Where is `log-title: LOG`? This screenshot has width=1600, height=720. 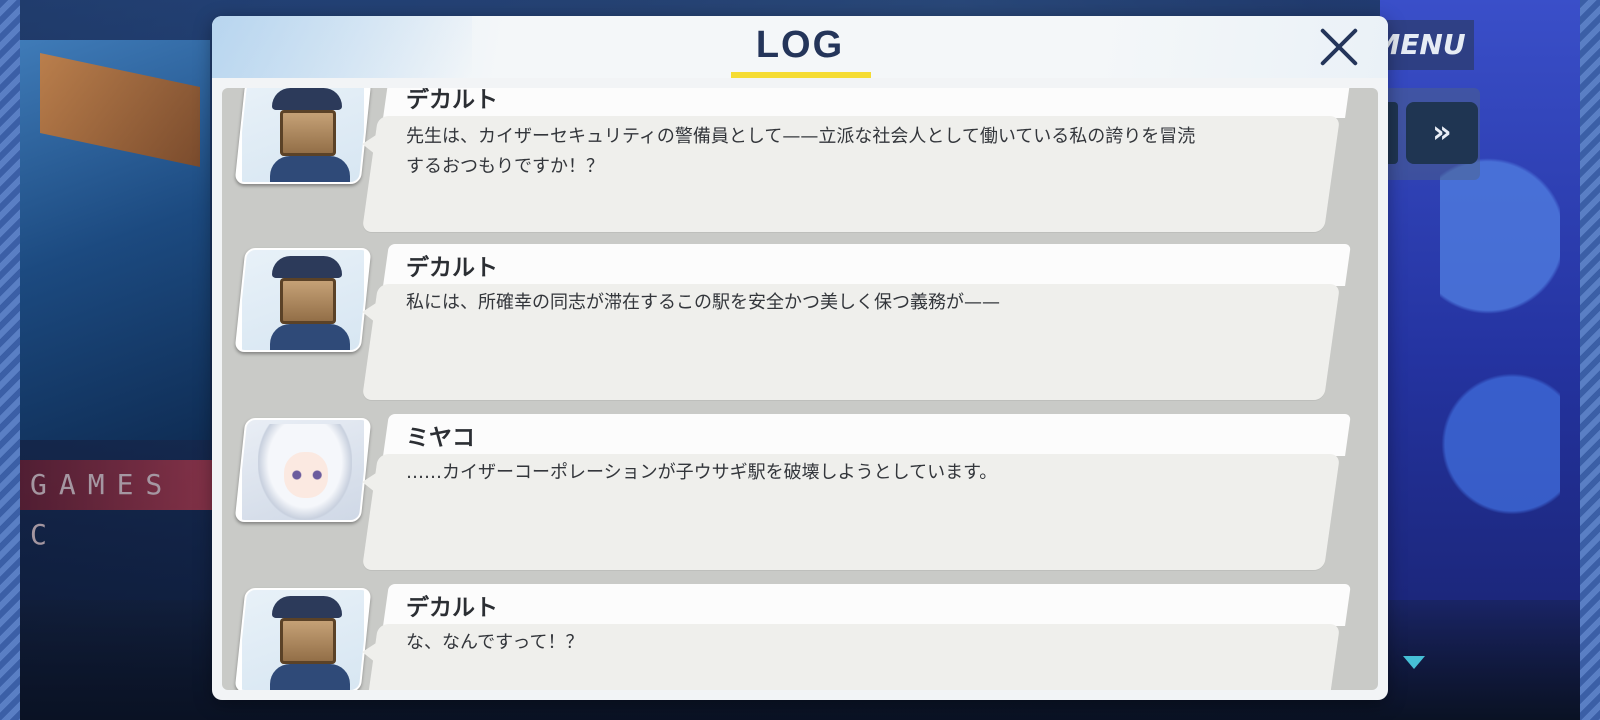
log-title: LOG is located at coordinates (800, 45).